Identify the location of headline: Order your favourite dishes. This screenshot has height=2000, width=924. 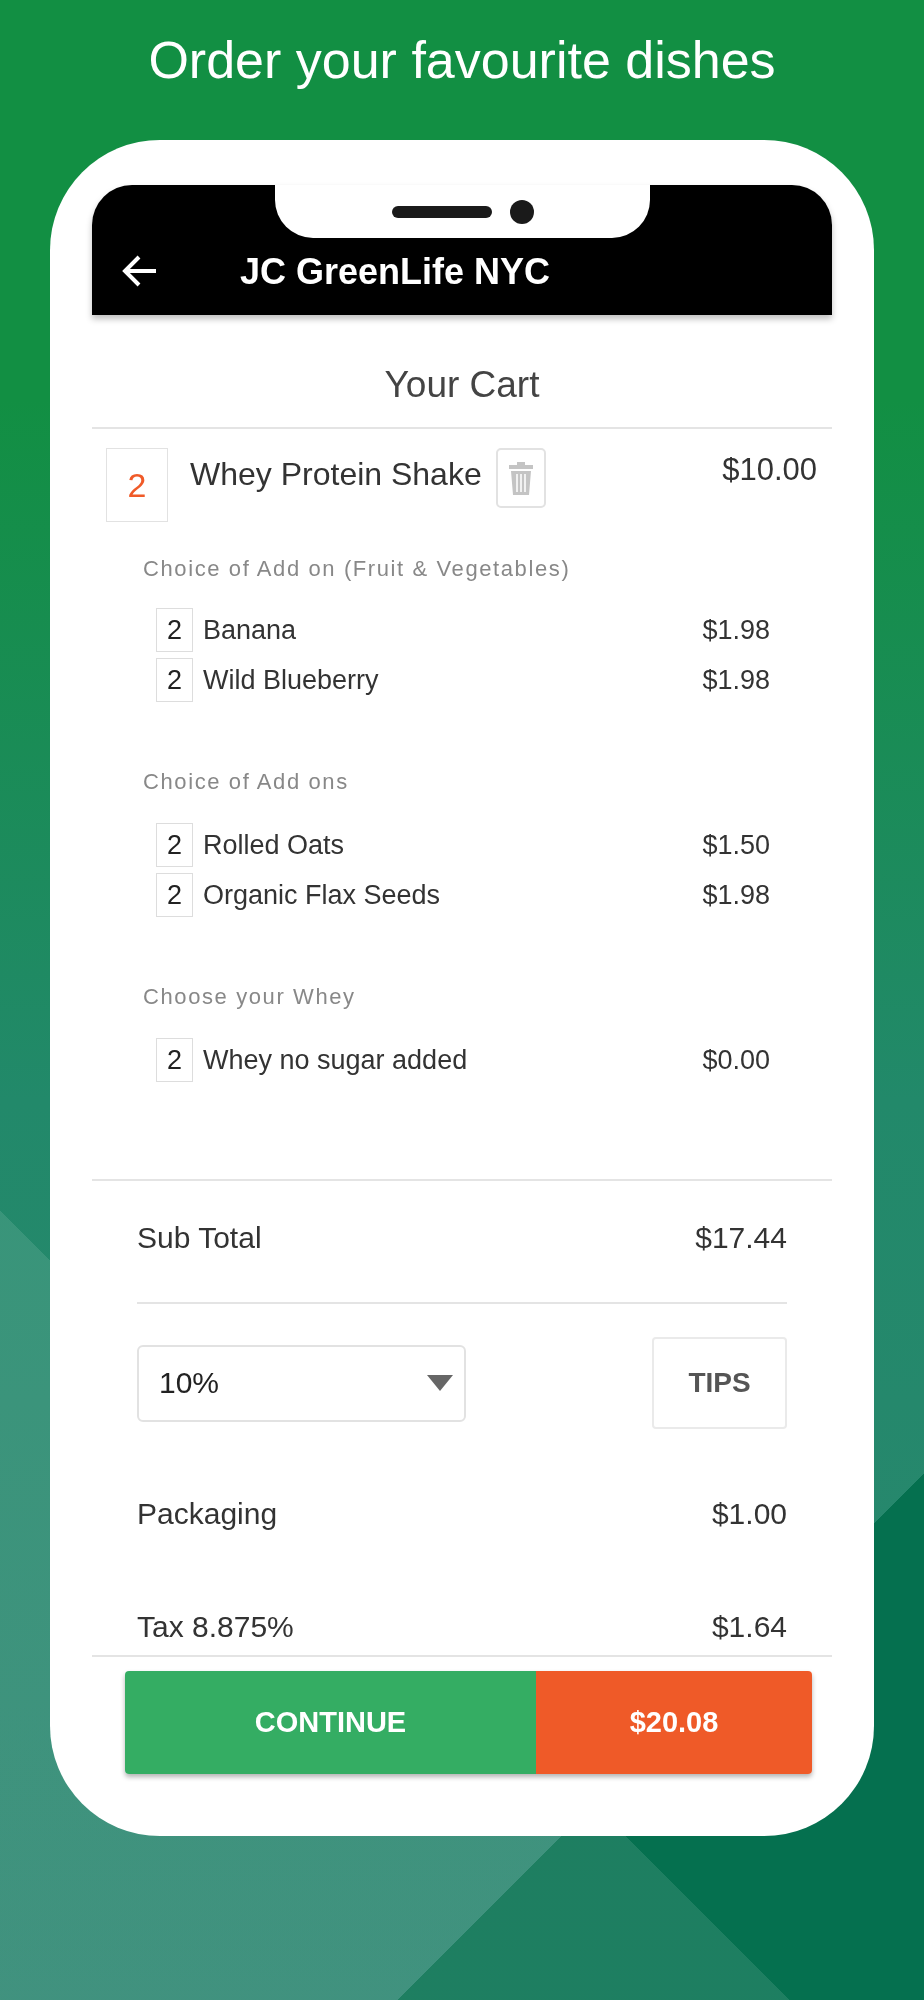
(462, 60).